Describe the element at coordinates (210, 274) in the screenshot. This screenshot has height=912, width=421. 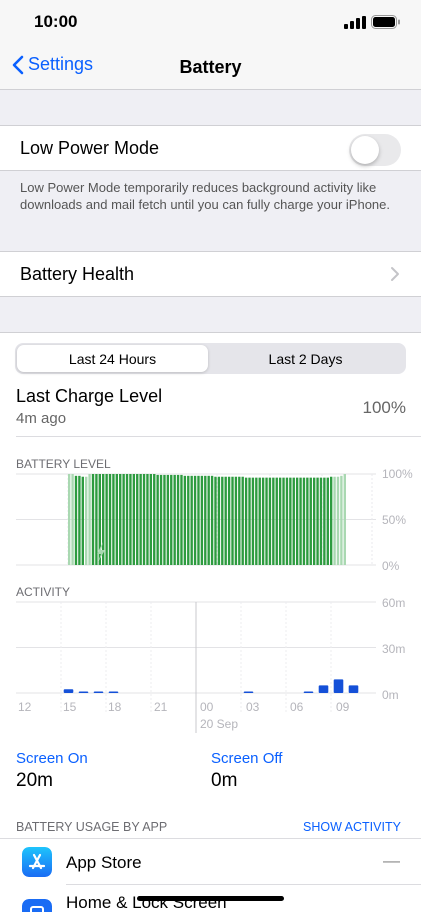
I see `battery-health-row: Battery Health` at that location.